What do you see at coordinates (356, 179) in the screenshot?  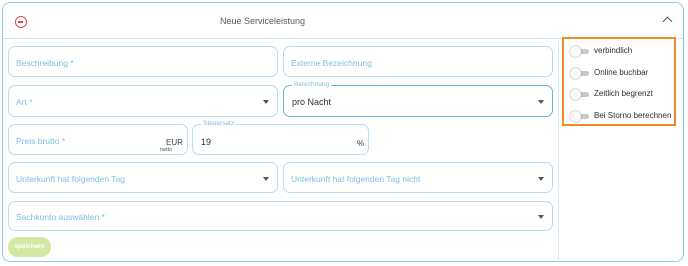 I see `unterkunft-tag-nicht-label: Unterkunft hat folgenden Tag nicht` at bounding box center [356, 179].